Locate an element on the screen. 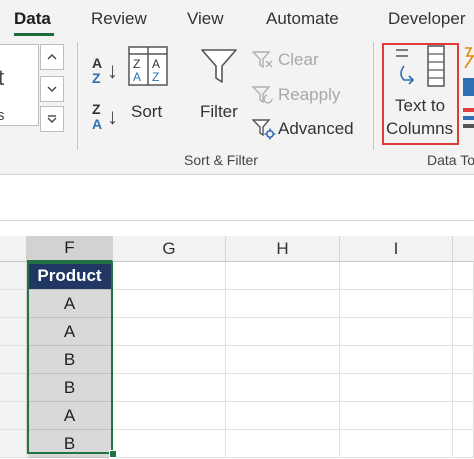  clear-filter-icon is located at coordinates (262, 60).